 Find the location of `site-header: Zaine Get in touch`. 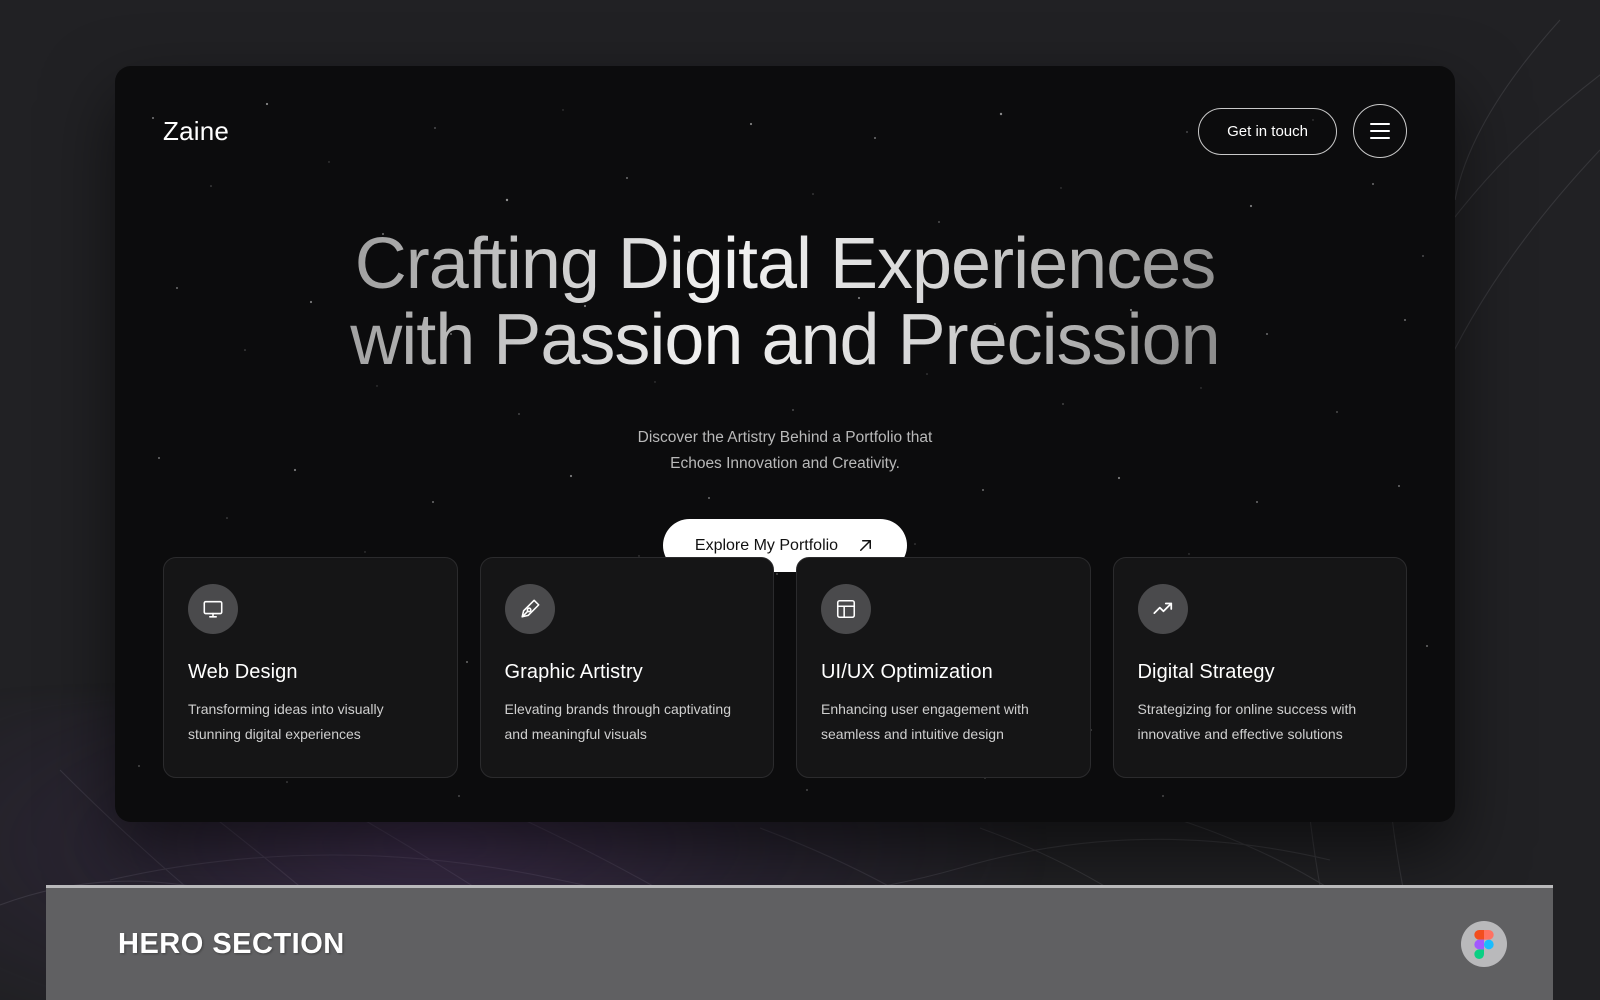

site-header: Zaine Get in touch is located at coordinates (785, 131).